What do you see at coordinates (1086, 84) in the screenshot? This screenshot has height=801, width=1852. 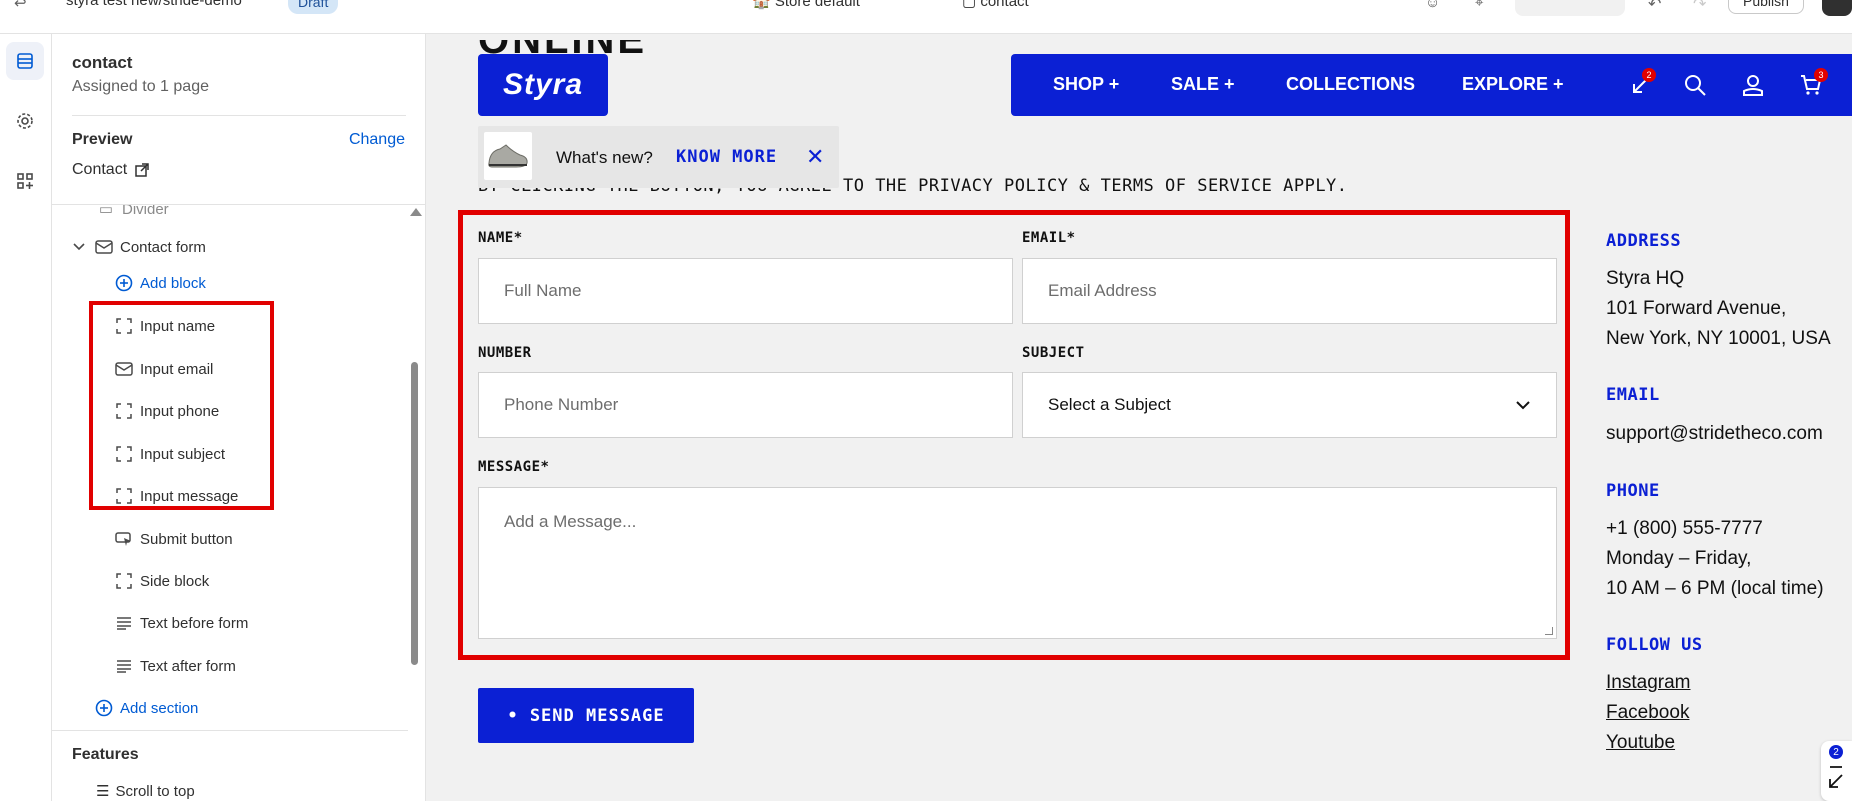 I see `nav-shop: SHOP +` at bounding box center [1086, 84].